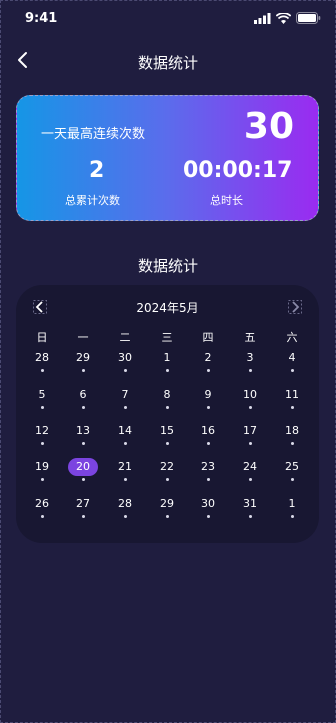  What do you see at coordinates (250, 395) in the screenshot?
I see `calendar-day: 10` at bounding box center [250, 395].